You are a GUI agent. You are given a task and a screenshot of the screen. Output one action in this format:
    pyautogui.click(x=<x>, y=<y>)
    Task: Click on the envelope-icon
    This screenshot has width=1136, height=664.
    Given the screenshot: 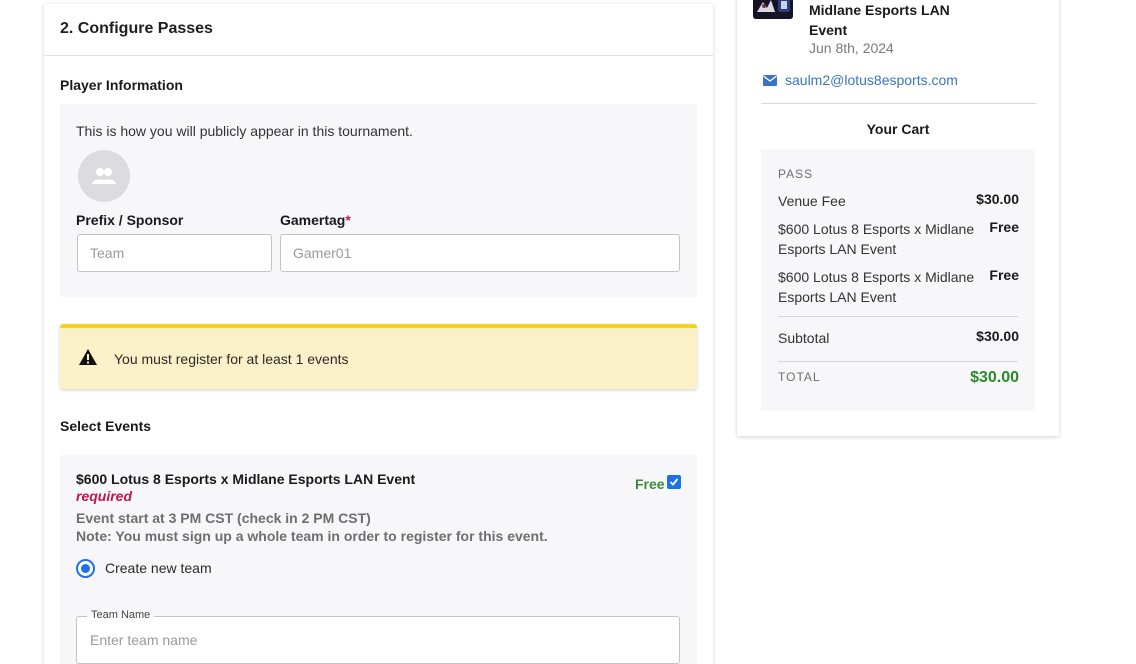 What is the action you would take?
    pyautogui.click(x=770, y=80)
    